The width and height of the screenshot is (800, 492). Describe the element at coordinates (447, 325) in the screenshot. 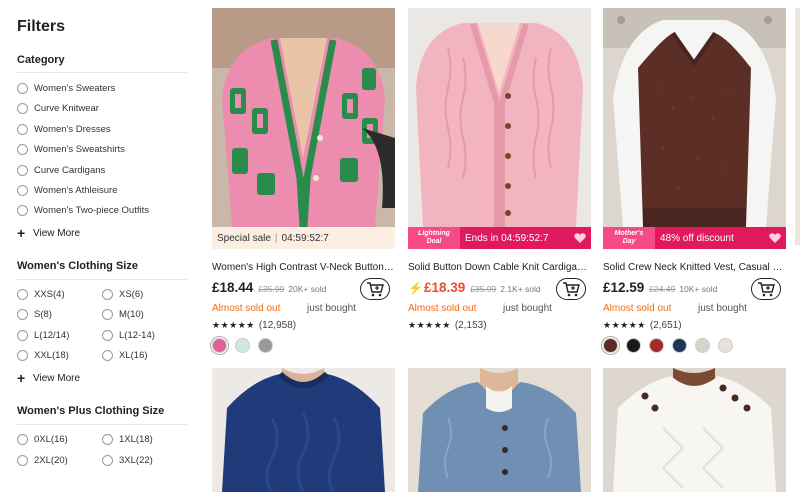

I see `rating: ★★★★★ (2,153)` at that location.